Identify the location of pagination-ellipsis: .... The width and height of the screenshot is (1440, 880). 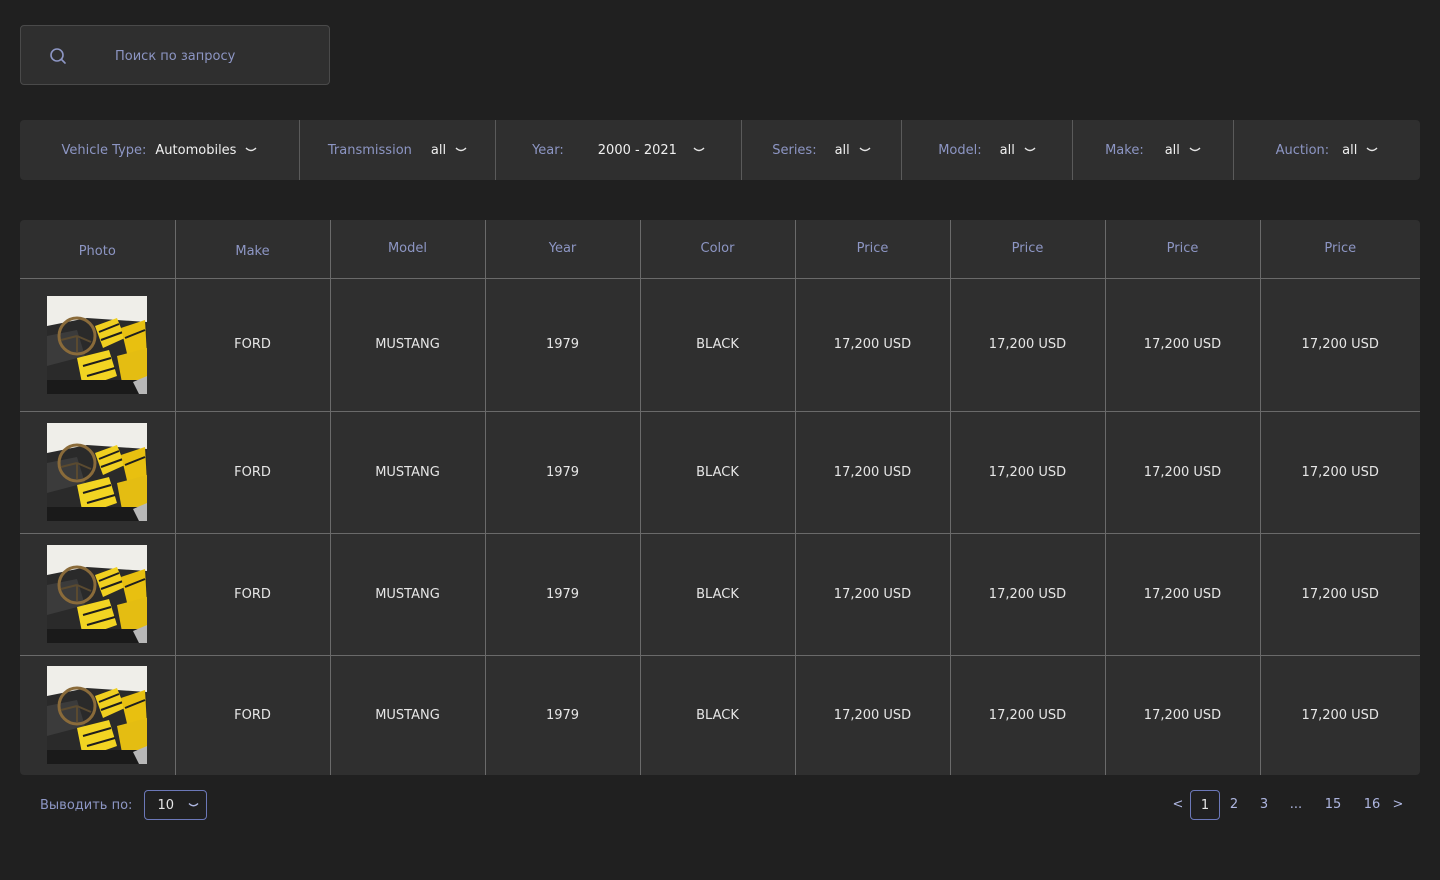
(1296, 804).